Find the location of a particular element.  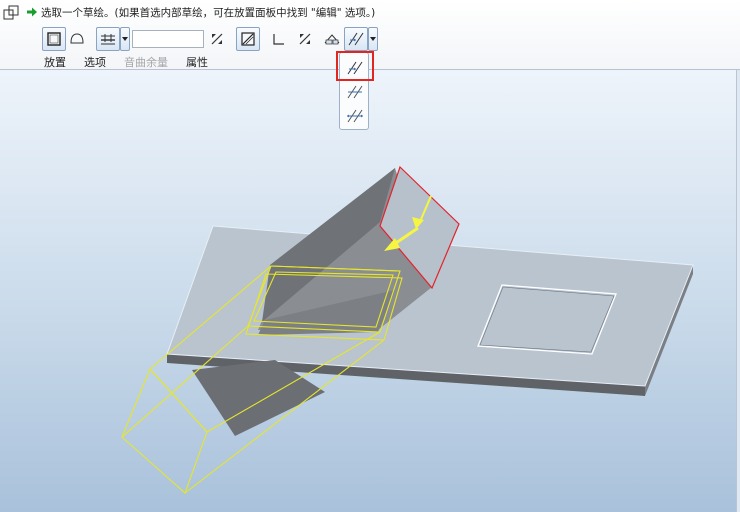

material-side-both-icon is located at coordinates (355, 116).